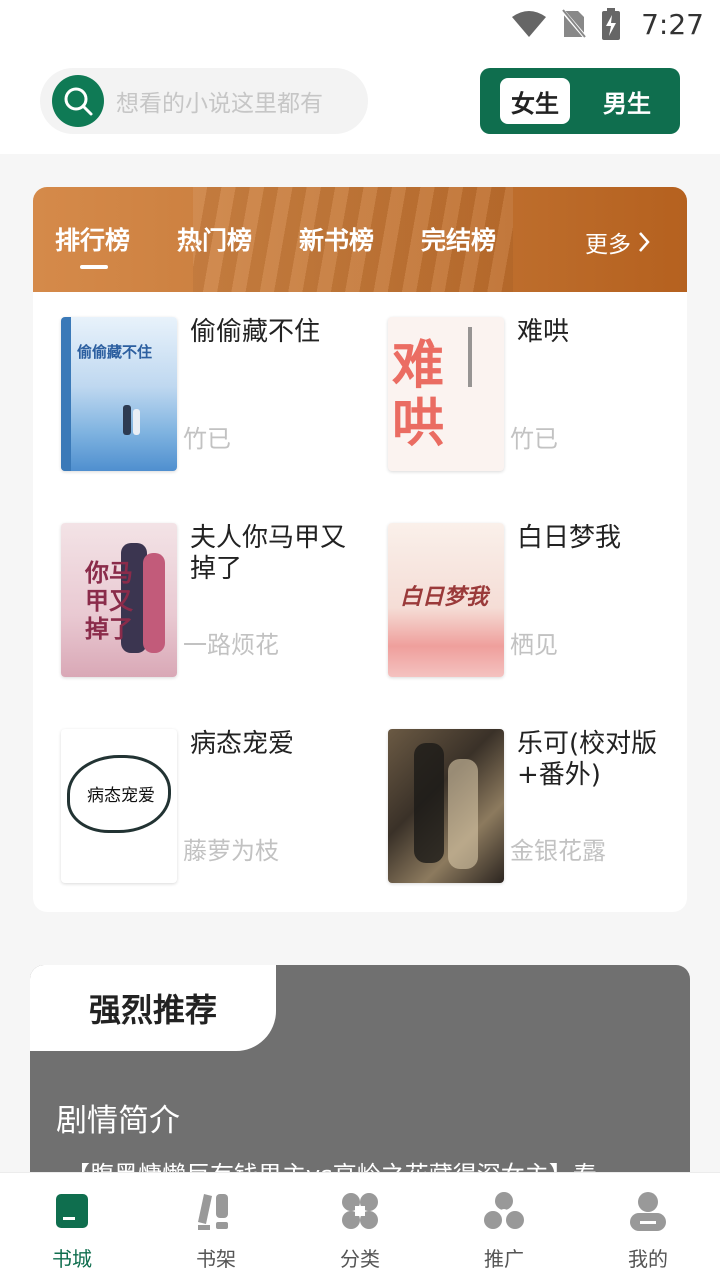  What do you see at coordinates (446, 600) in the screenshot?
I see `book-cover: 白日梦我` at bounding box center [446, 600].